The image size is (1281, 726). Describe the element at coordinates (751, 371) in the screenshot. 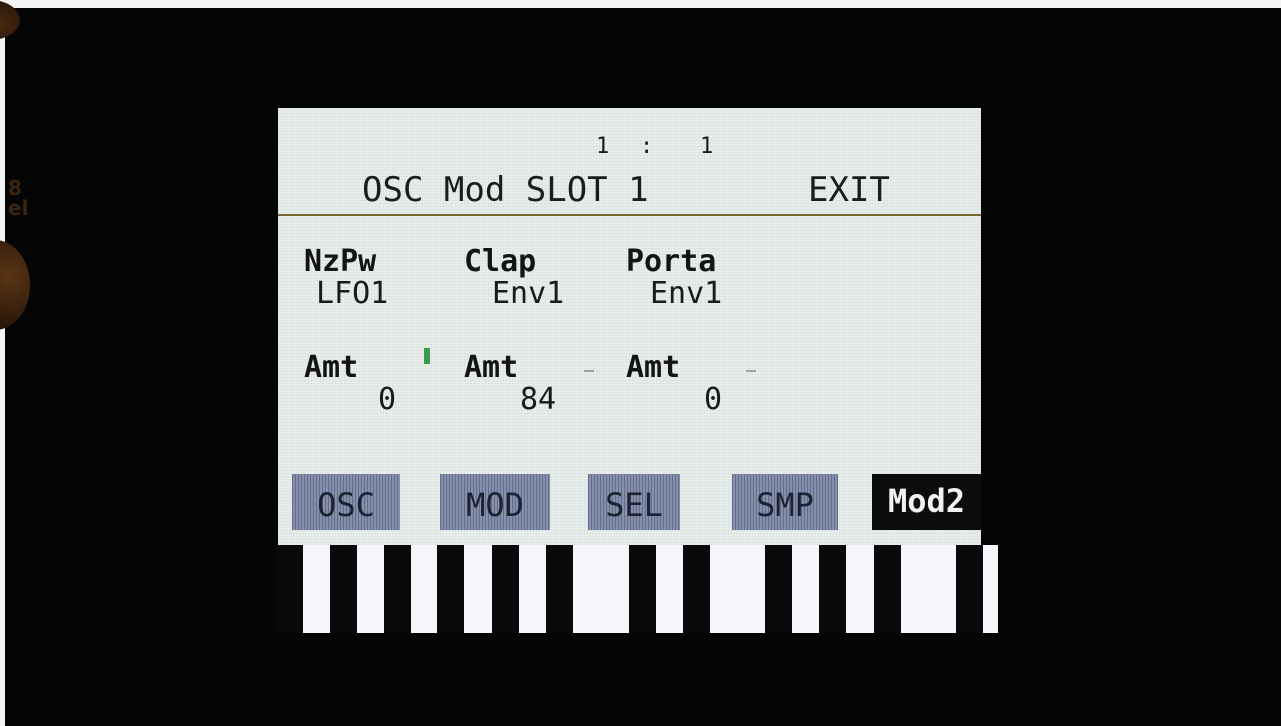

I see `slot-3-amt-meter` at that location.